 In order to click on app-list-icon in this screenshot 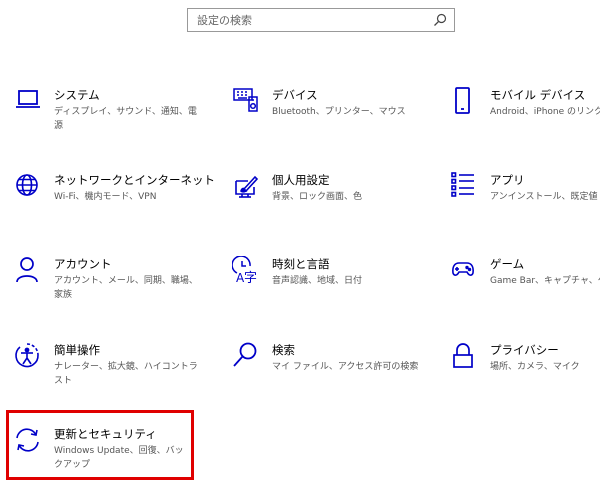, I will do `click(465, 187)`.